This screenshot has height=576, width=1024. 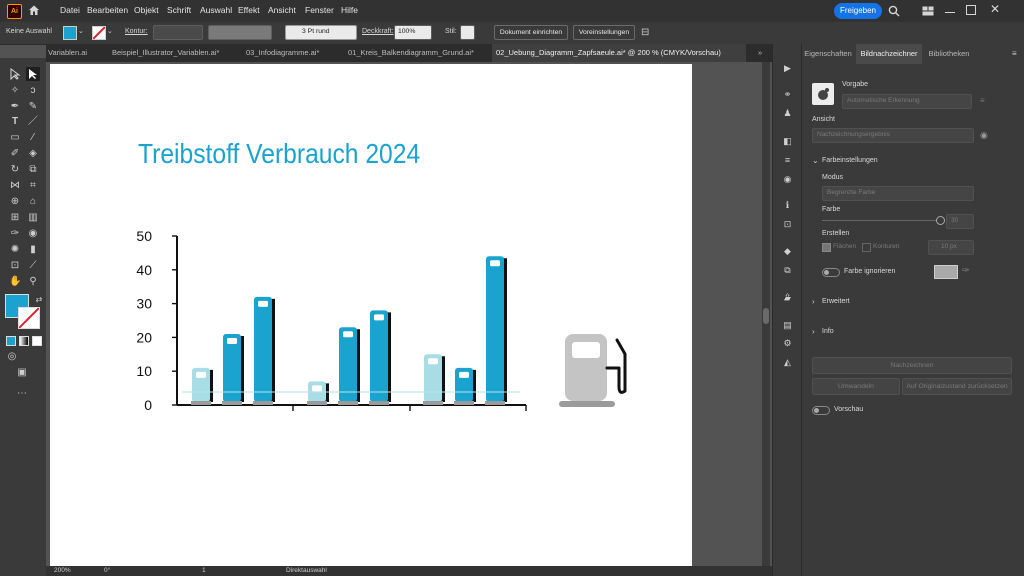 What do you see at coordinates (604, 32) in the screenshot?
I see `preferences-button: Voreinstellungen` at bounding box center [604, 32].